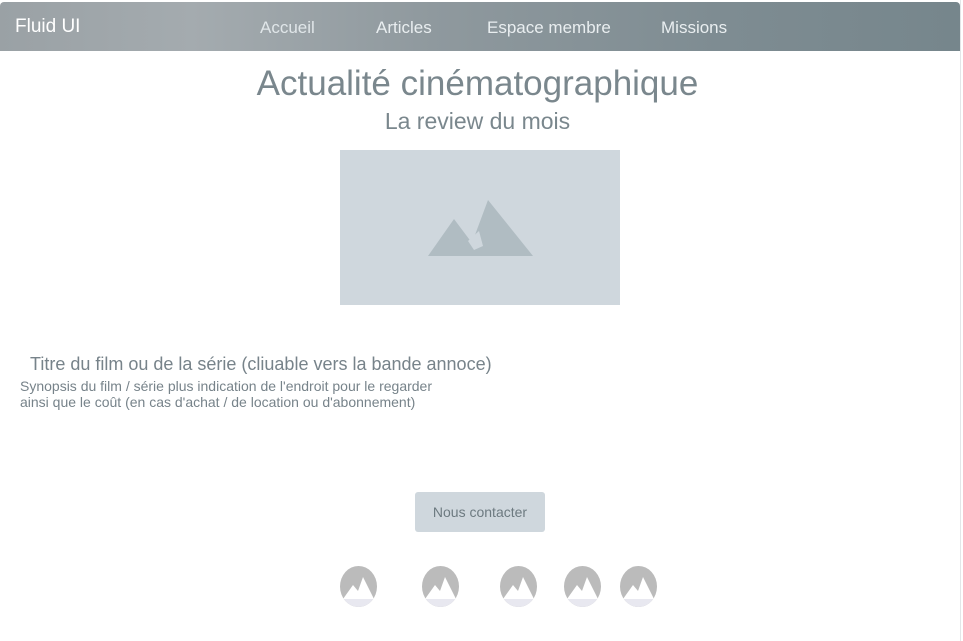 This screenshot has width=963, height=641. What do you see at coordinates (287, 28) in the screenshot?
I see `nav-link-accueil: Accueil` at bounding box center [287, 28].